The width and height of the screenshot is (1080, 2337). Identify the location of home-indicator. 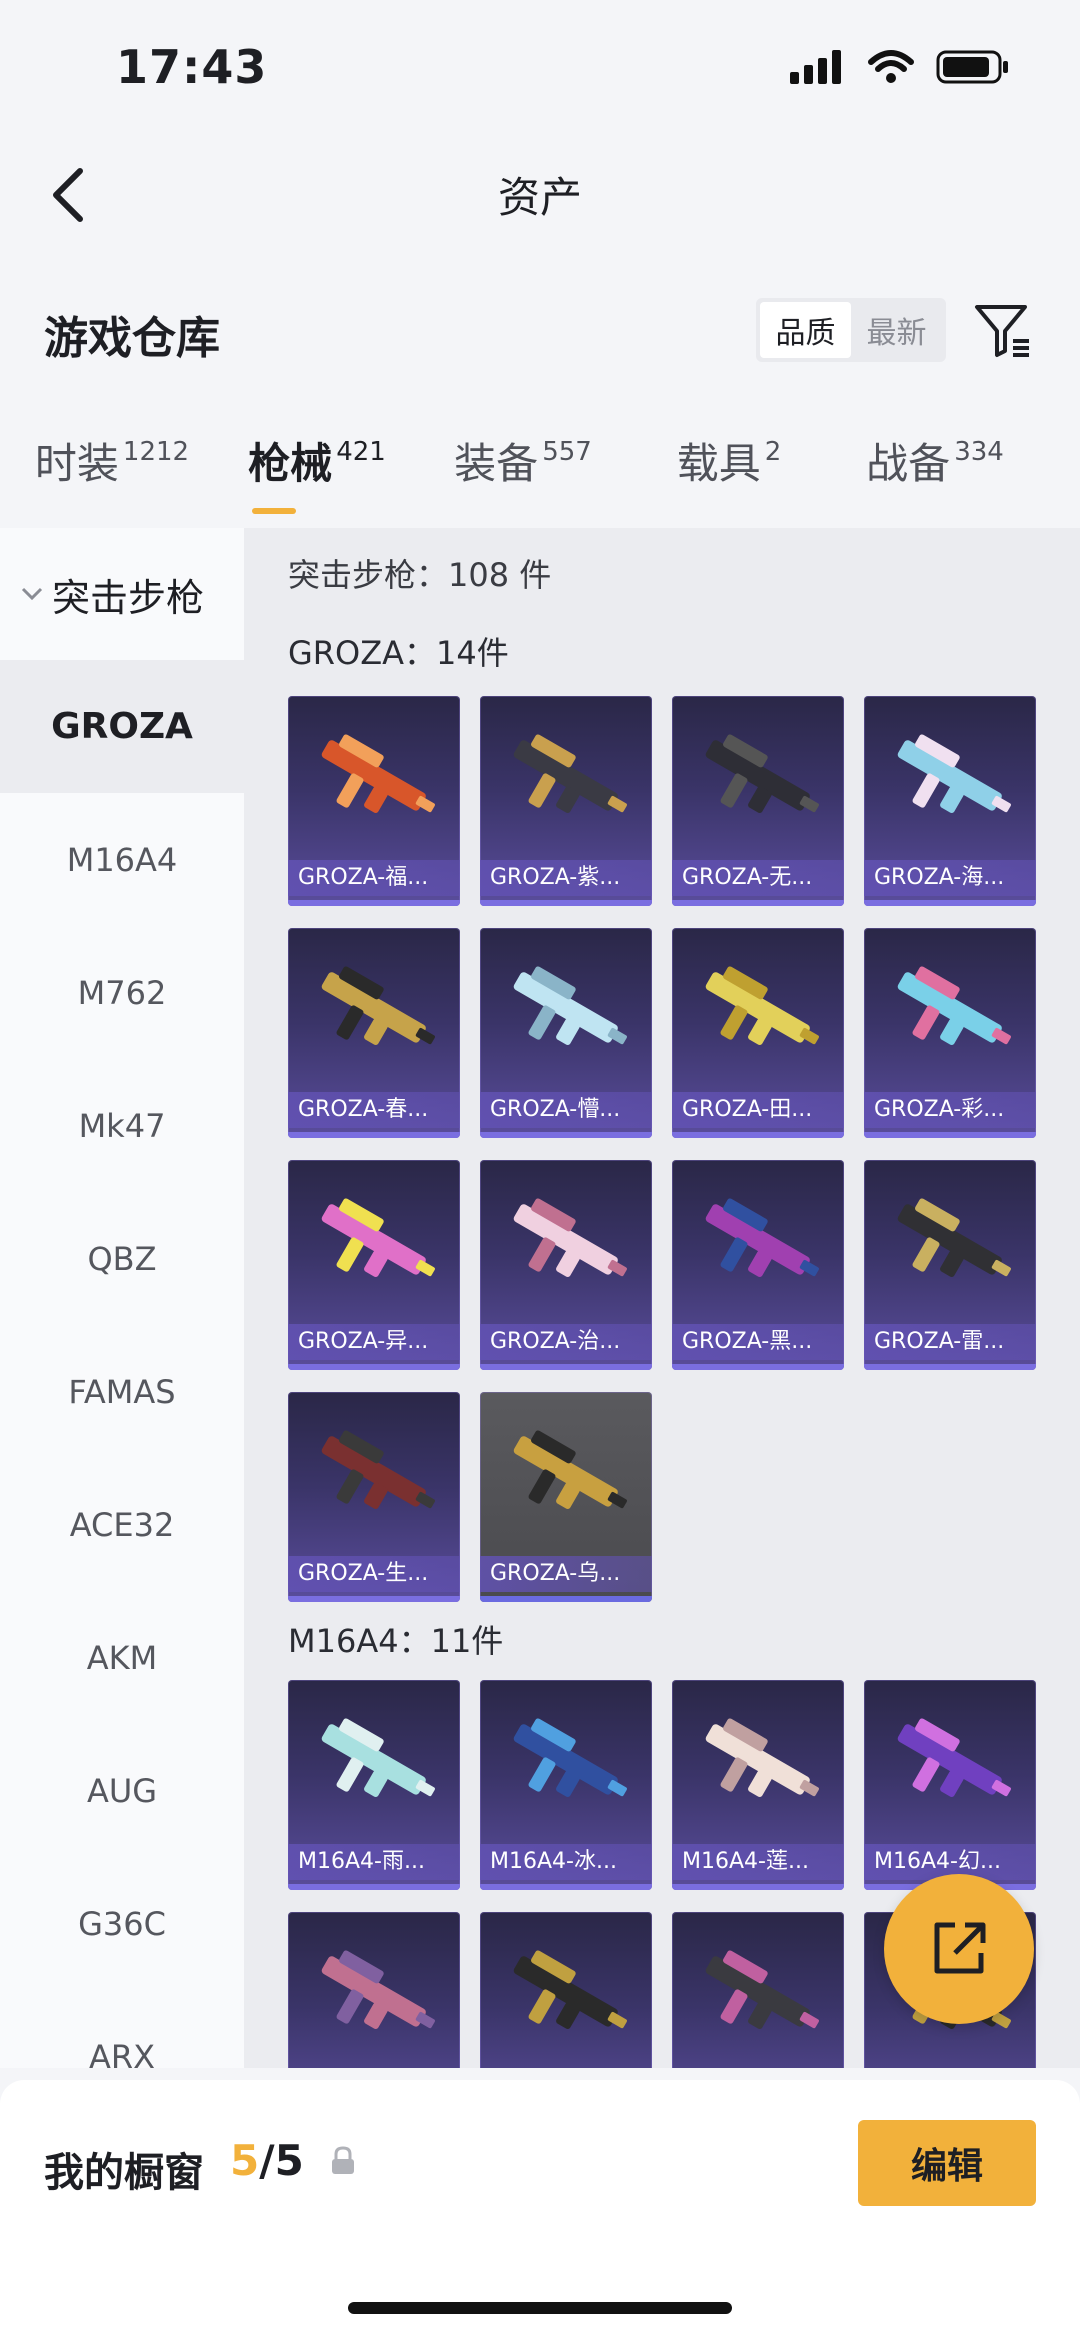
(540, 2308).